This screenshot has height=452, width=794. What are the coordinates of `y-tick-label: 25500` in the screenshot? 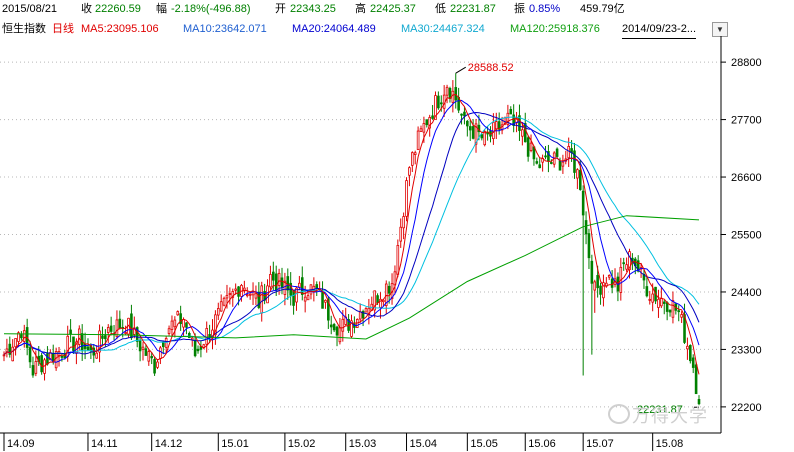 It's located at (746, 236).